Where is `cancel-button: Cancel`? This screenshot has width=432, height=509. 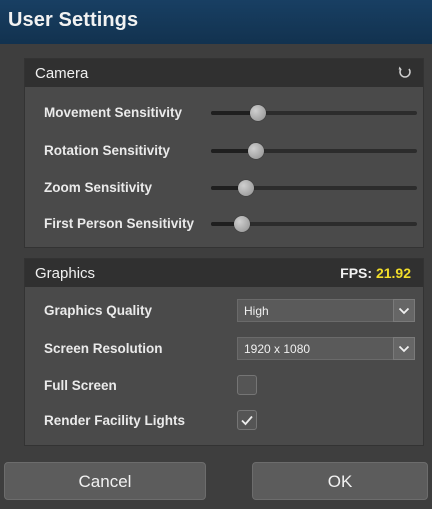 cancel-button: Cancel is located at coordinates (105, 481).